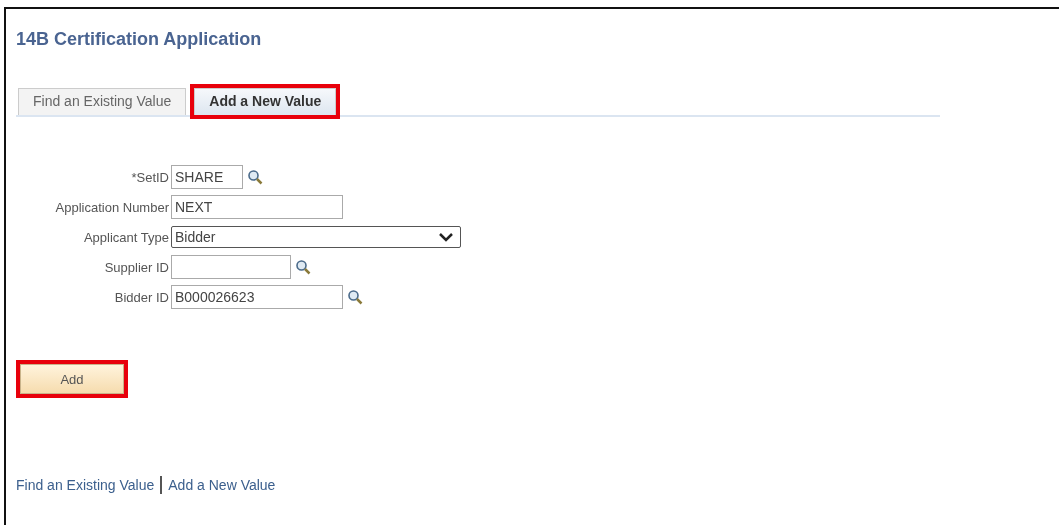 This screenshot has height=525, width=1059. Describe the element at coordinates (150, 177) in the screenshot. I see `field-label: *SetID` at that location.